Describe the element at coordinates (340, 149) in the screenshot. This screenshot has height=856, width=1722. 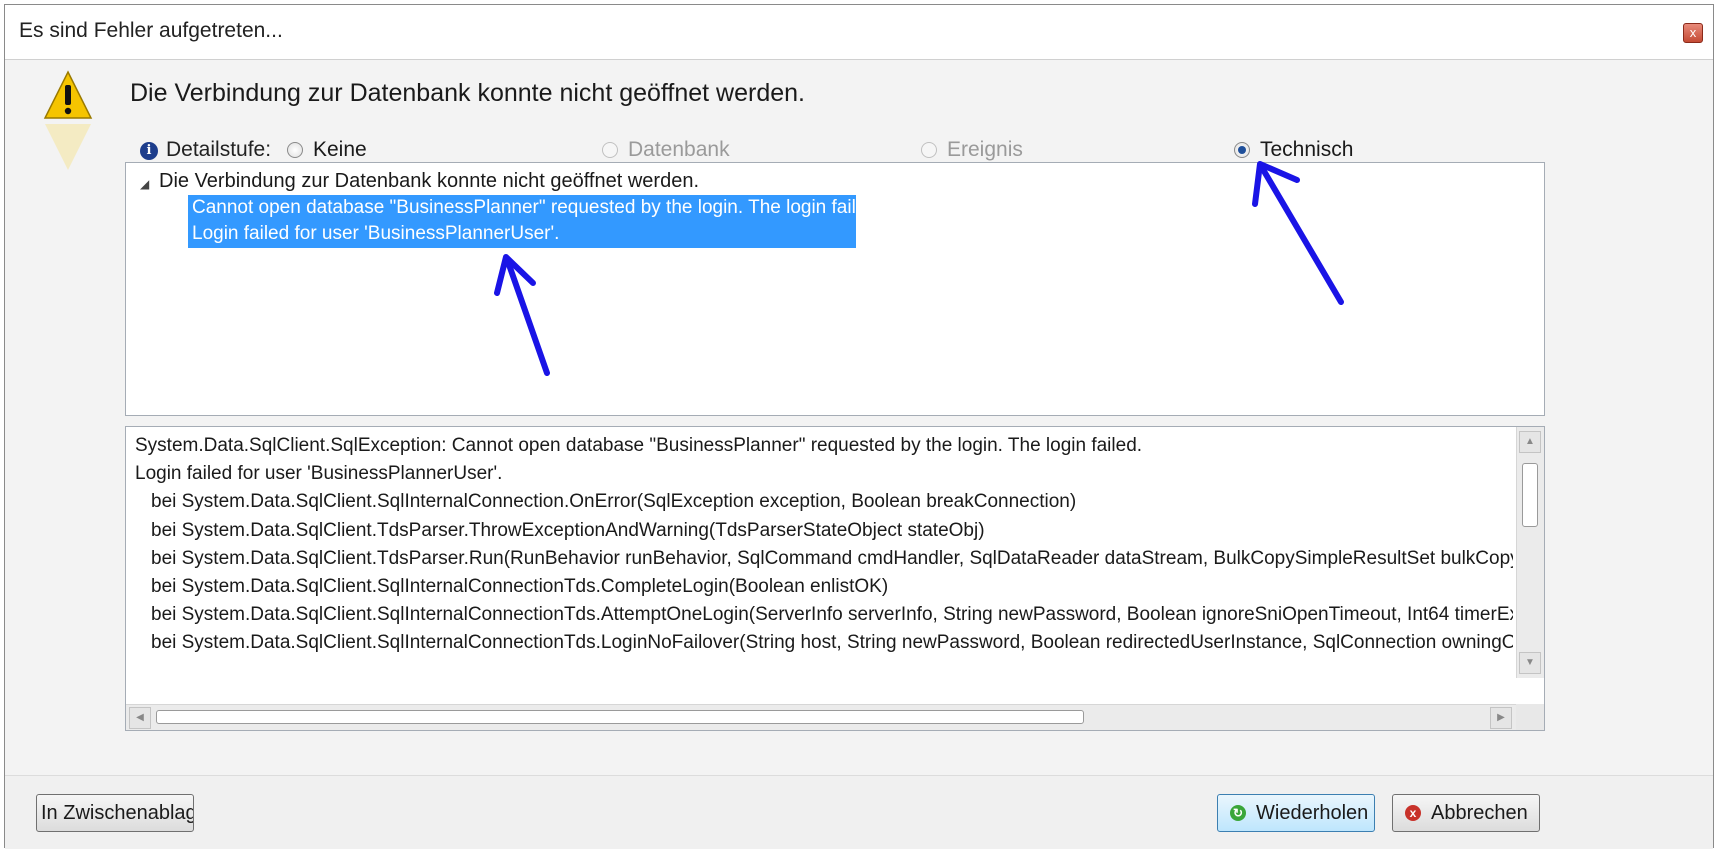
I see `radio-label-keine: Keine` at that location.